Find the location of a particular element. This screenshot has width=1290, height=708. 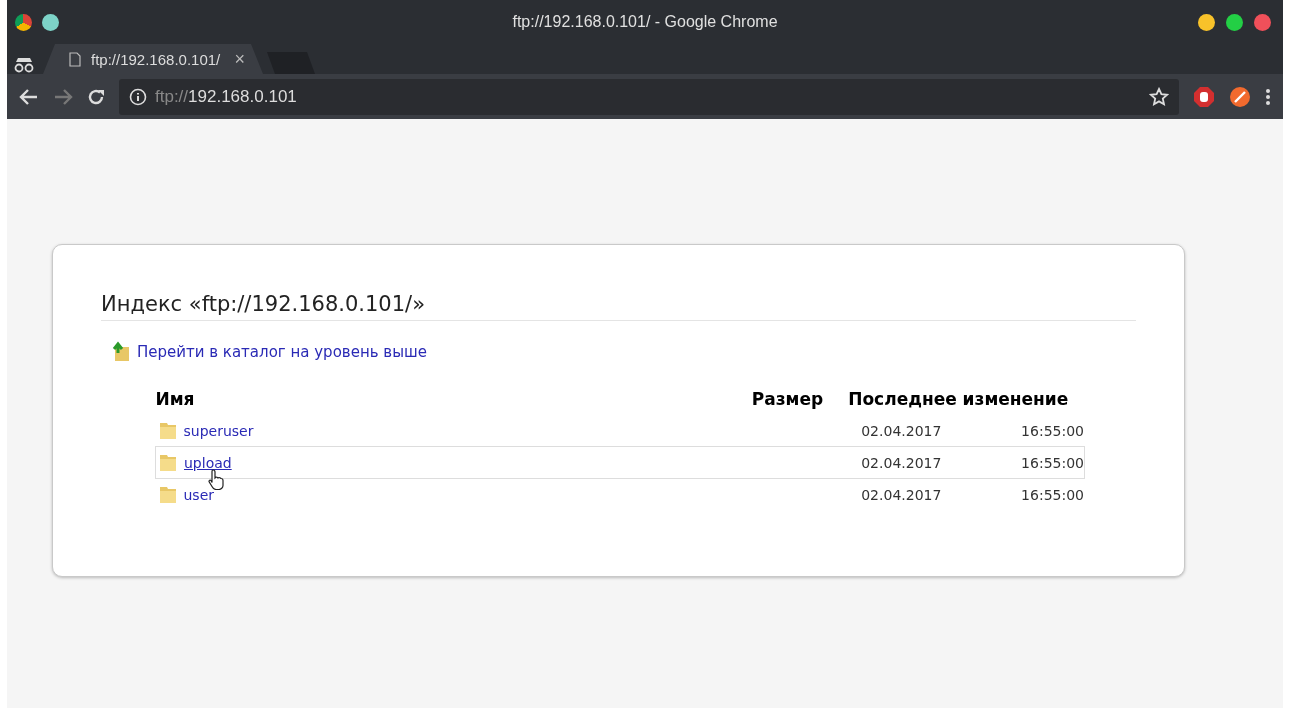

folder-link: superuser is located at coordinates (218, 430).